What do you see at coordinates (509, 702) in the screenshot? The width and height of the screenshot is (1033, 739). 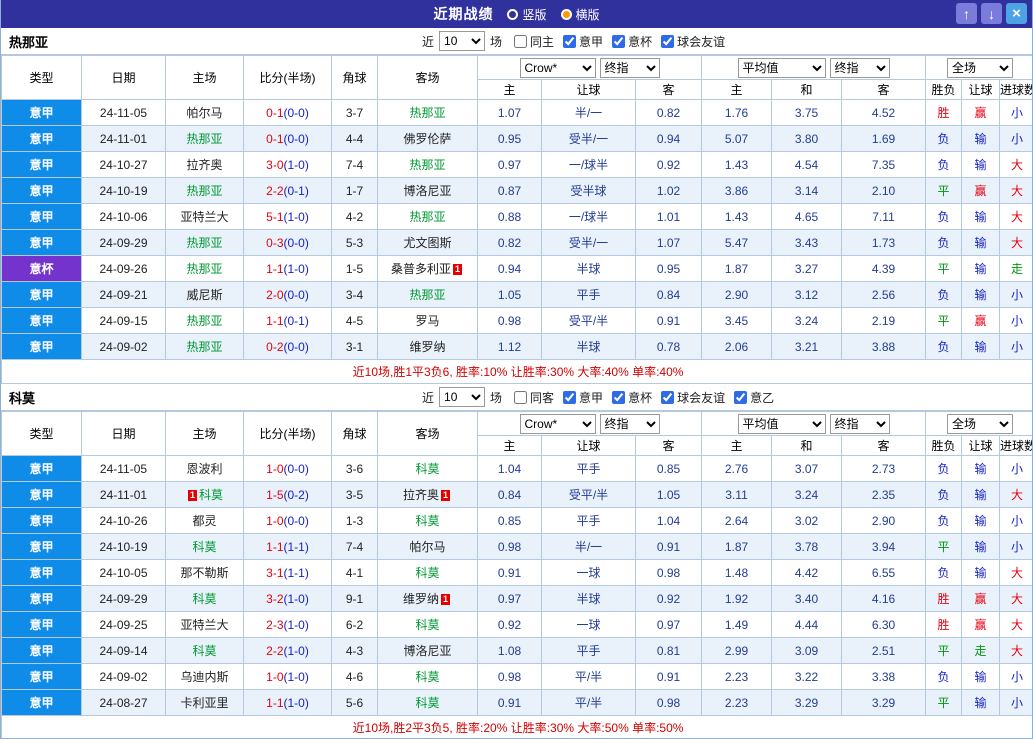 I see `handicap-home-odds: 0.91` at bounding box center [509, 702].